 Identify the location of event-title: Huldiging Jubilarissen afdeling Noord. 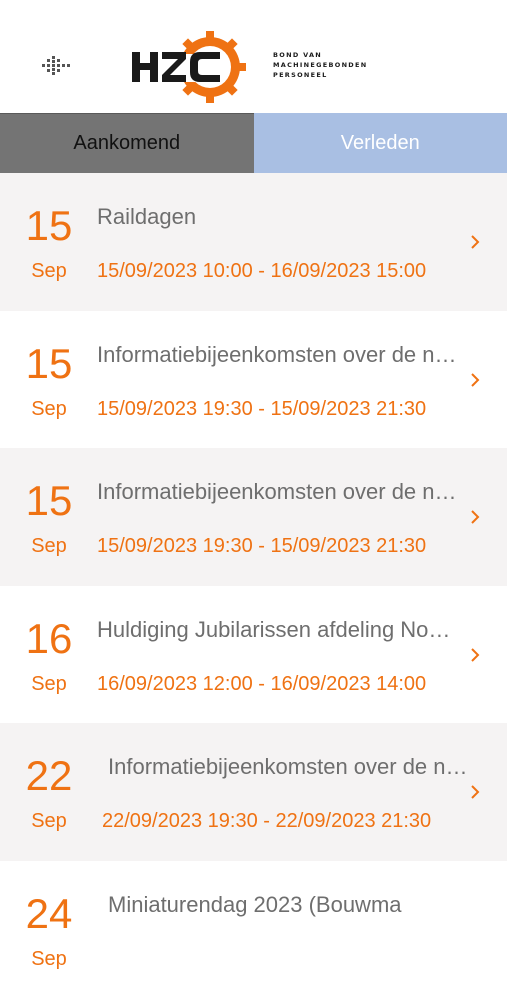
(277, 630).